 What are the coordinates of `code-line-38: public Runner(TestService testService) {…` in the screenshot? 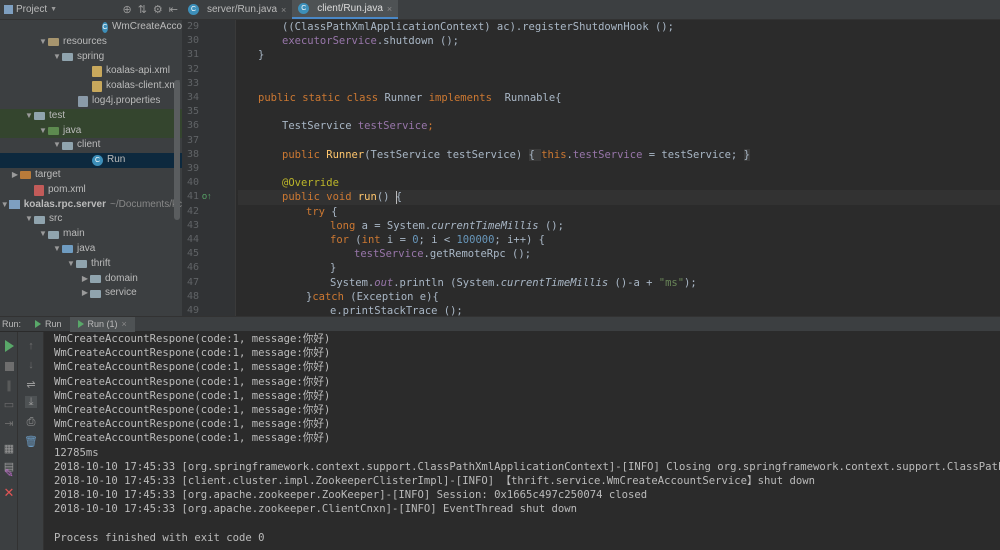 It's located at (516, 154).